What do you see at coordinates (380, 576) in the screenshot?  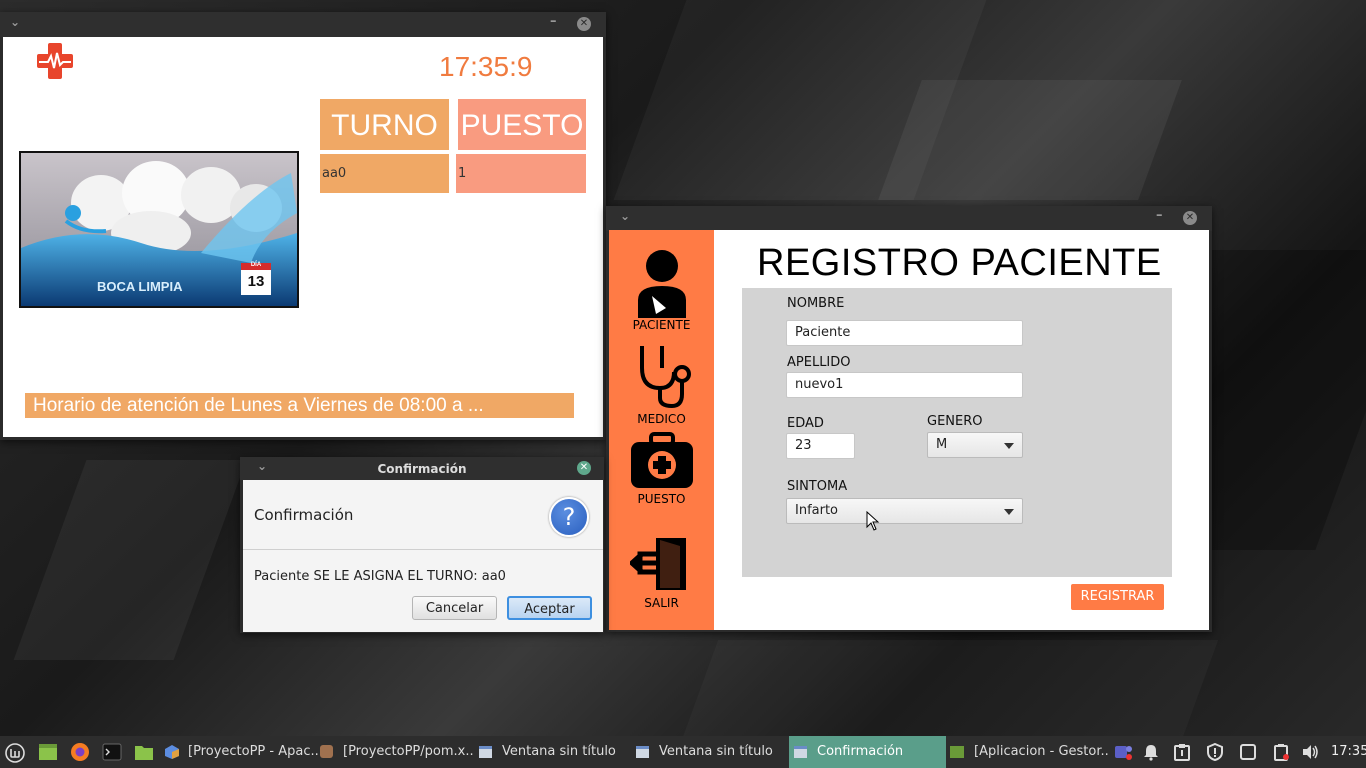 I see `dialog-message: Paciente SE LE ASIGNA EL TURNO: aa0` at bounding box center [380, 576].